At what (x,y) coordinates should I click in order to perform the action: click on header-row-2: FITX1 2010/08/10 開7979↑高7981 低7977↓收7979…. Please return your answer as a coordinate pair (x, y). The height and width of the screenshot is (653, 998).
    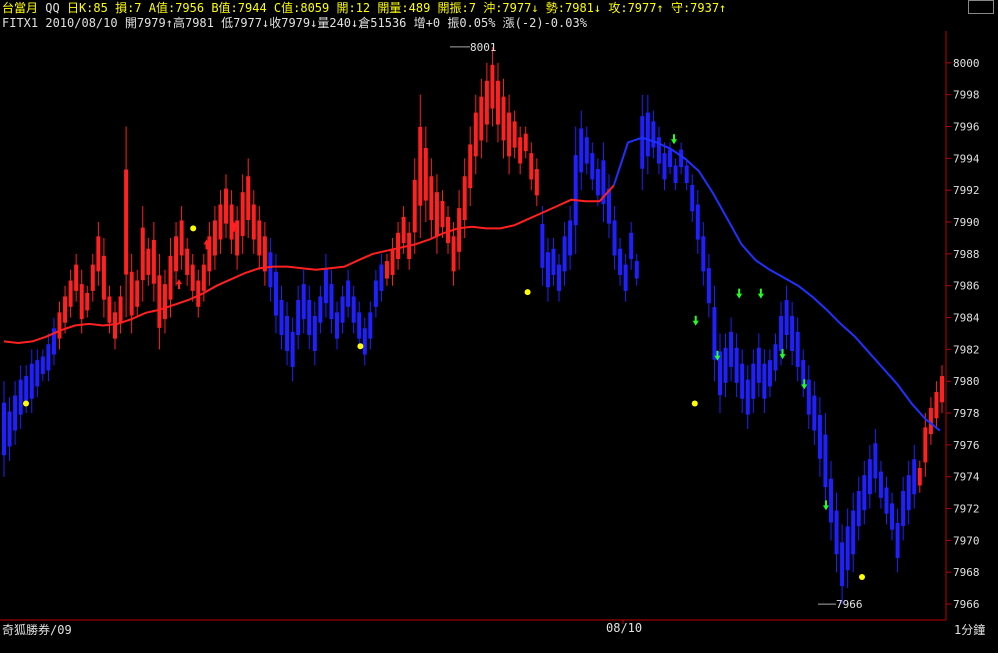
    Looking at the image, I should click on (294, 23).